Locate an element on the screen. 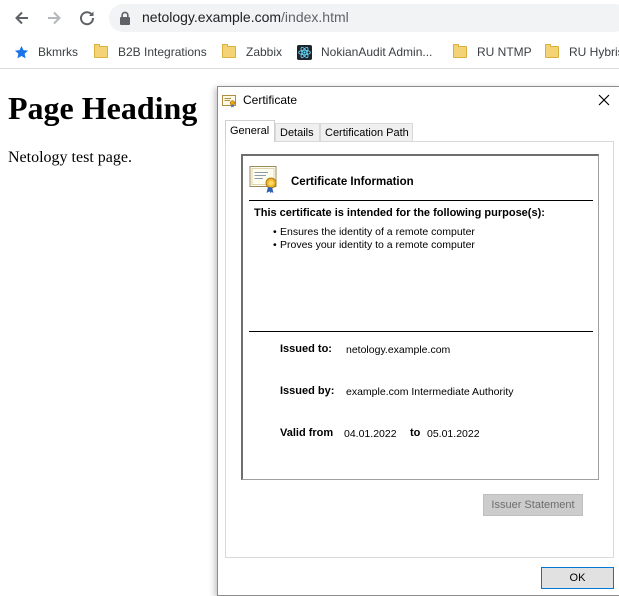 The image size is (619, 596). react-icon is located at coordinates (304, 52).